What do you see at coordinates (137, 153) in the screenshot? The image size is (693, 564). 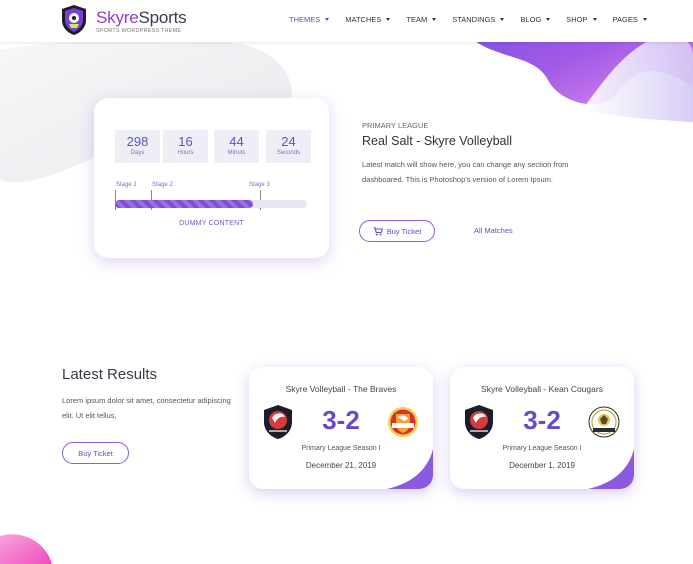 I see `countdown-label: Days` at bounding box center [137, 153].